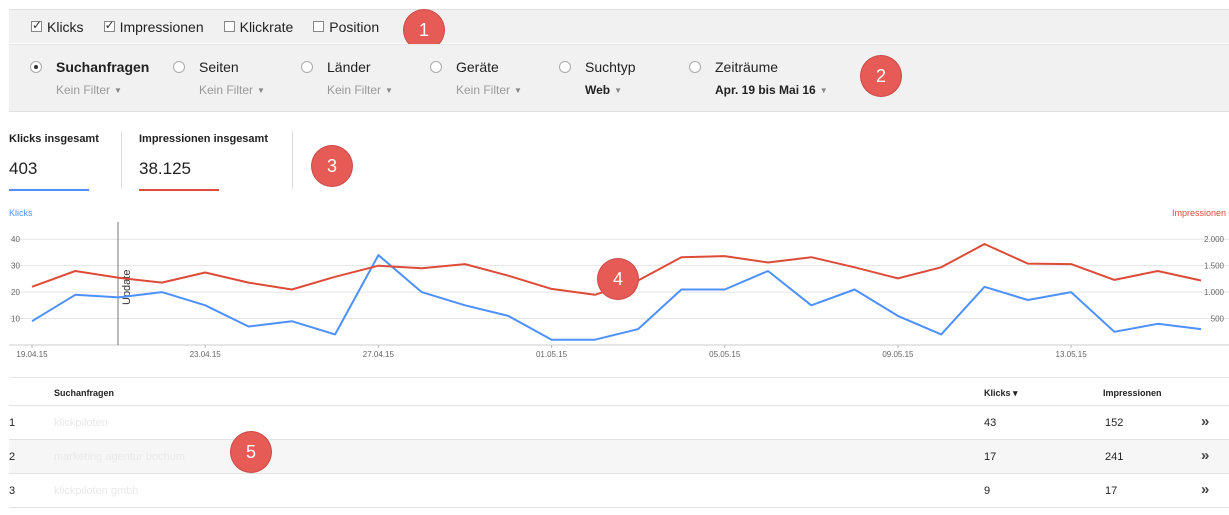 The image size is (1229, 515). I want to click on dimension-label: Seiten, so click(219, 67).